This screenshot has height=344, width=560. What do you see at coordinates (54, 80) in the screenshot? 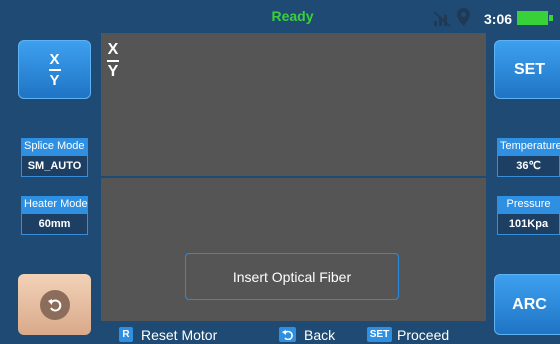
I see `xy-button-y: Y` at bounding box center [54, 80].